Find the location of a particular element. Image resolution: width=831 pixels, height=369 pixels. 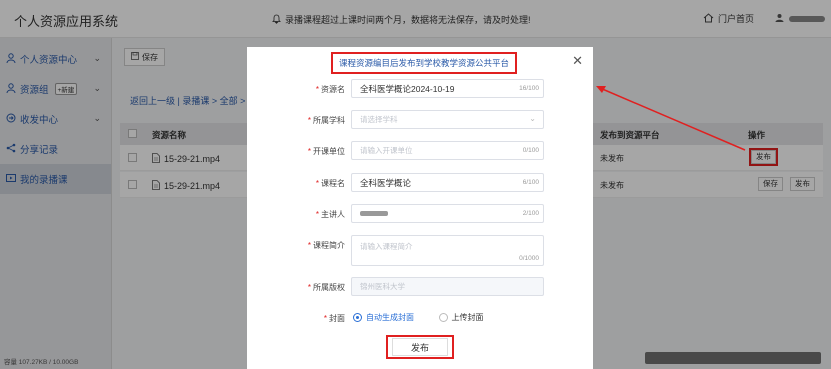

annotation-arrow is located at coordinates (671, 118).